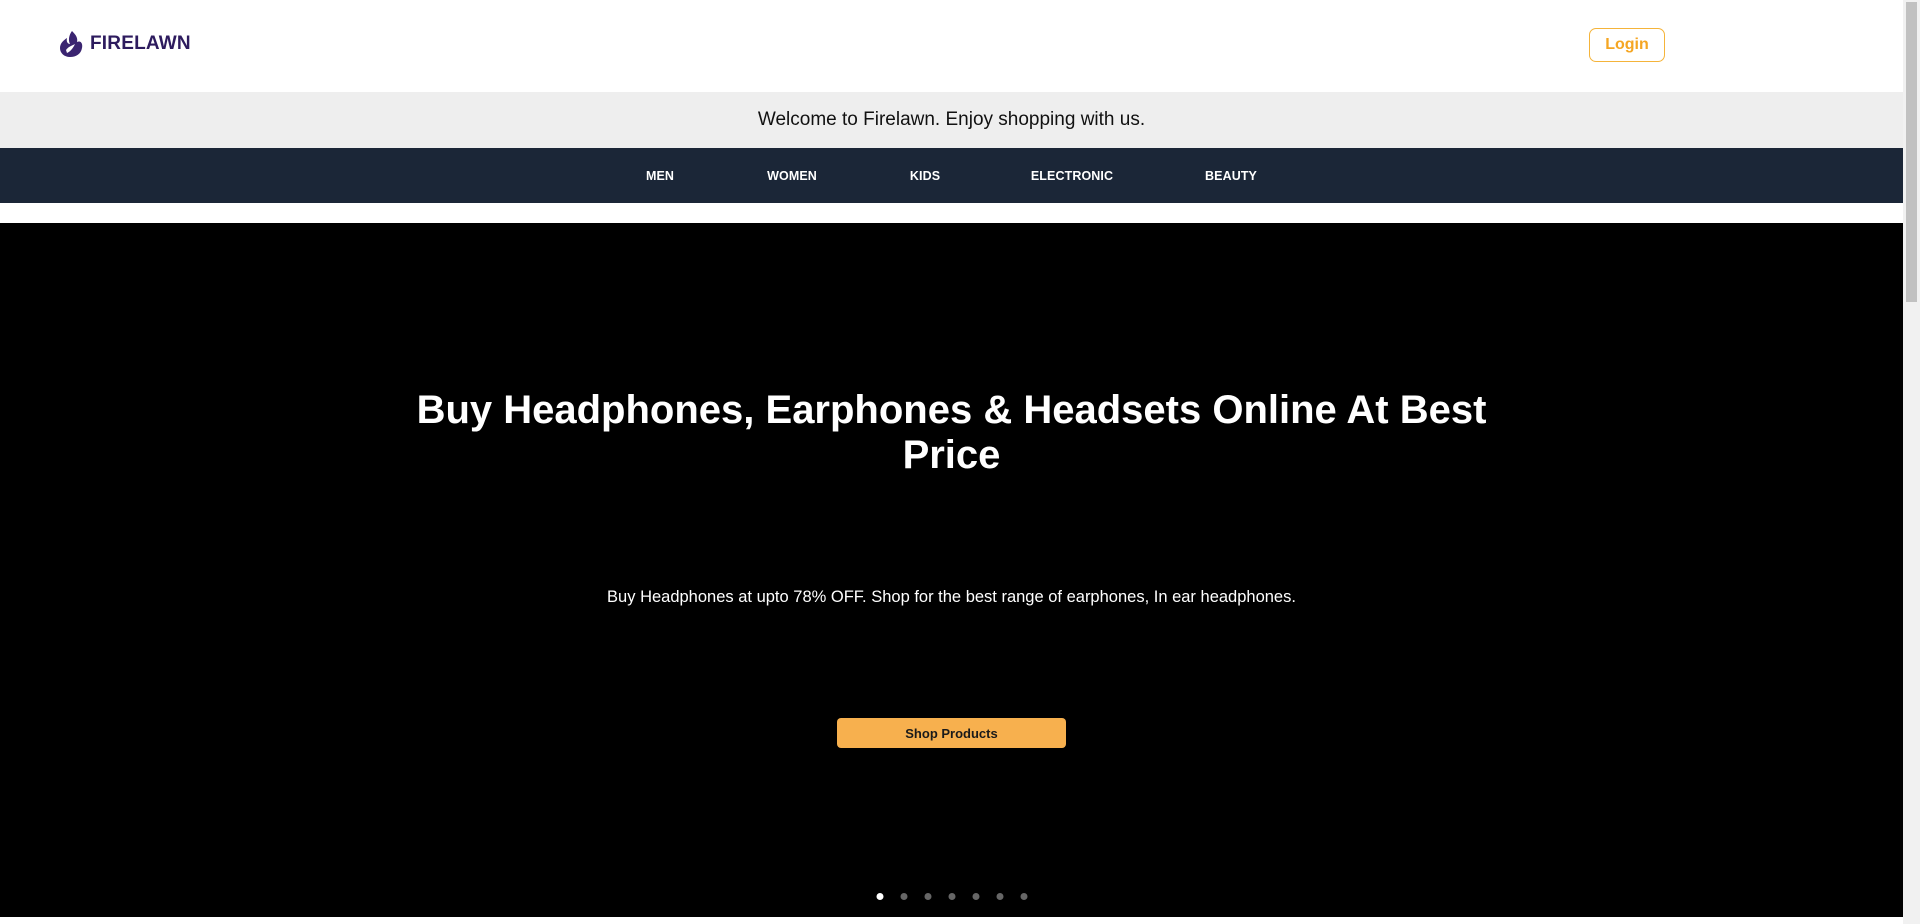 This screenshot has width=1920, height=924. What do you see at coordinates (140, 43) in the screenshot?
I see `brand-name: FIRELAWN` at bounding box center [140, 43].